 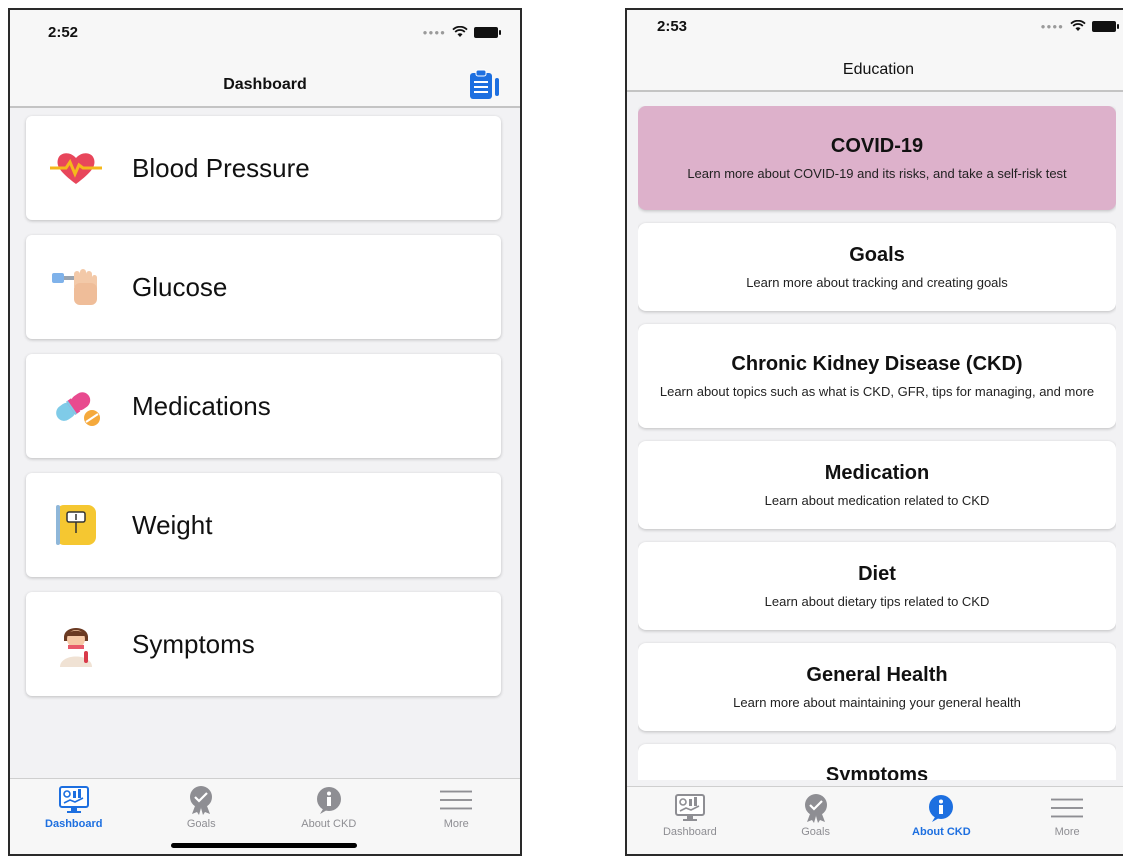 What do you see at coordinates (878, 69) in the screenshot?
I see `page-title: Education` at bounding box center [878, 69].